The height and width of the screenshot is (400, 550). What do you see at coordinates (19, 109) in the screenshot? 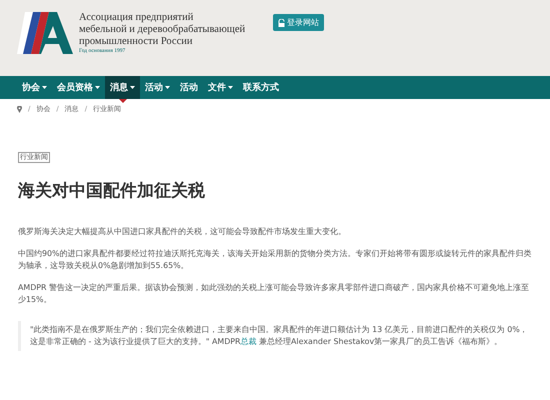
I see `location-pin-icon` at bounding box center [19, 109].